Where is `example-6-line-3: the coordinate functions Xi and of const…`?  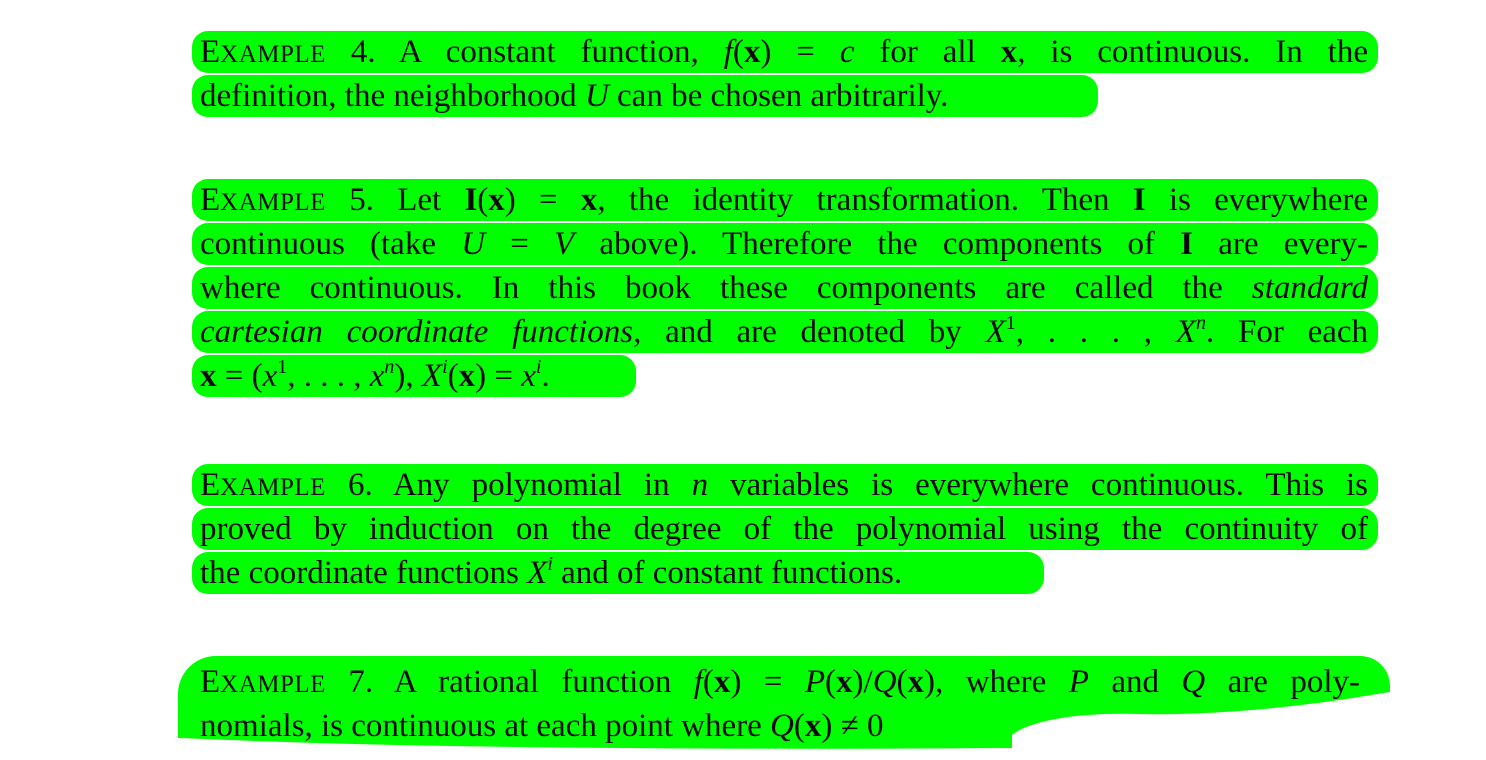
example-6-line-3: the coordinate functions Xi and of const… is located at coordinates (785, 573).